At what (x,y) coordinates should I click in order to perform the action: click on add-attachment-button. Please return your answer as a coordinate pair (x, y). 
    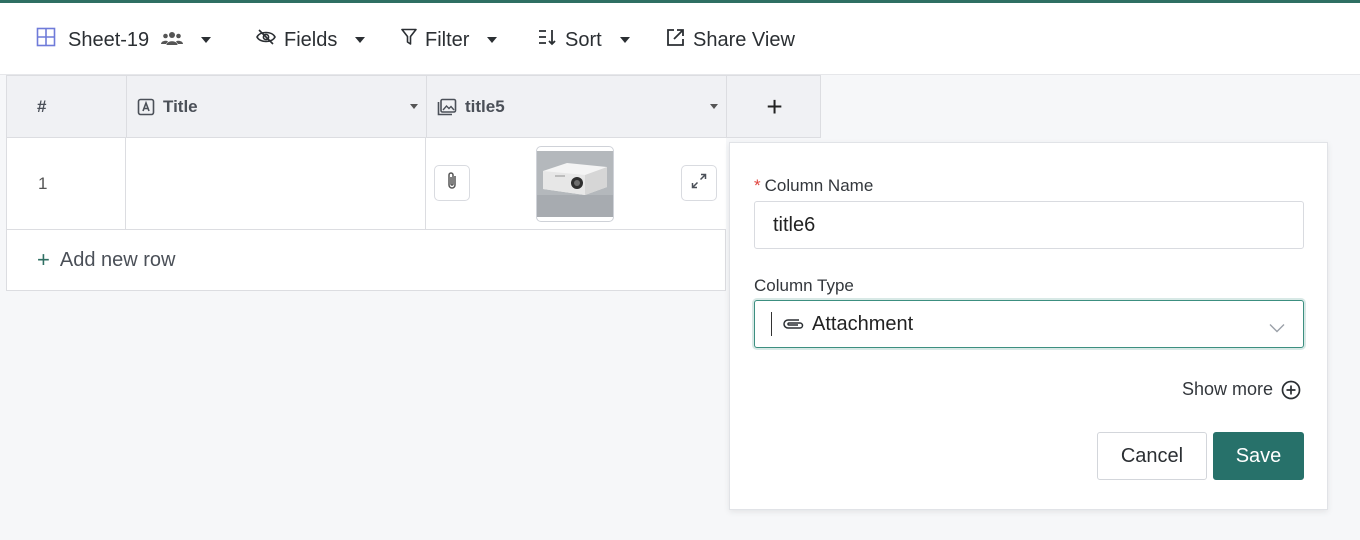
    Looking at the image, I should click on (452, 183).